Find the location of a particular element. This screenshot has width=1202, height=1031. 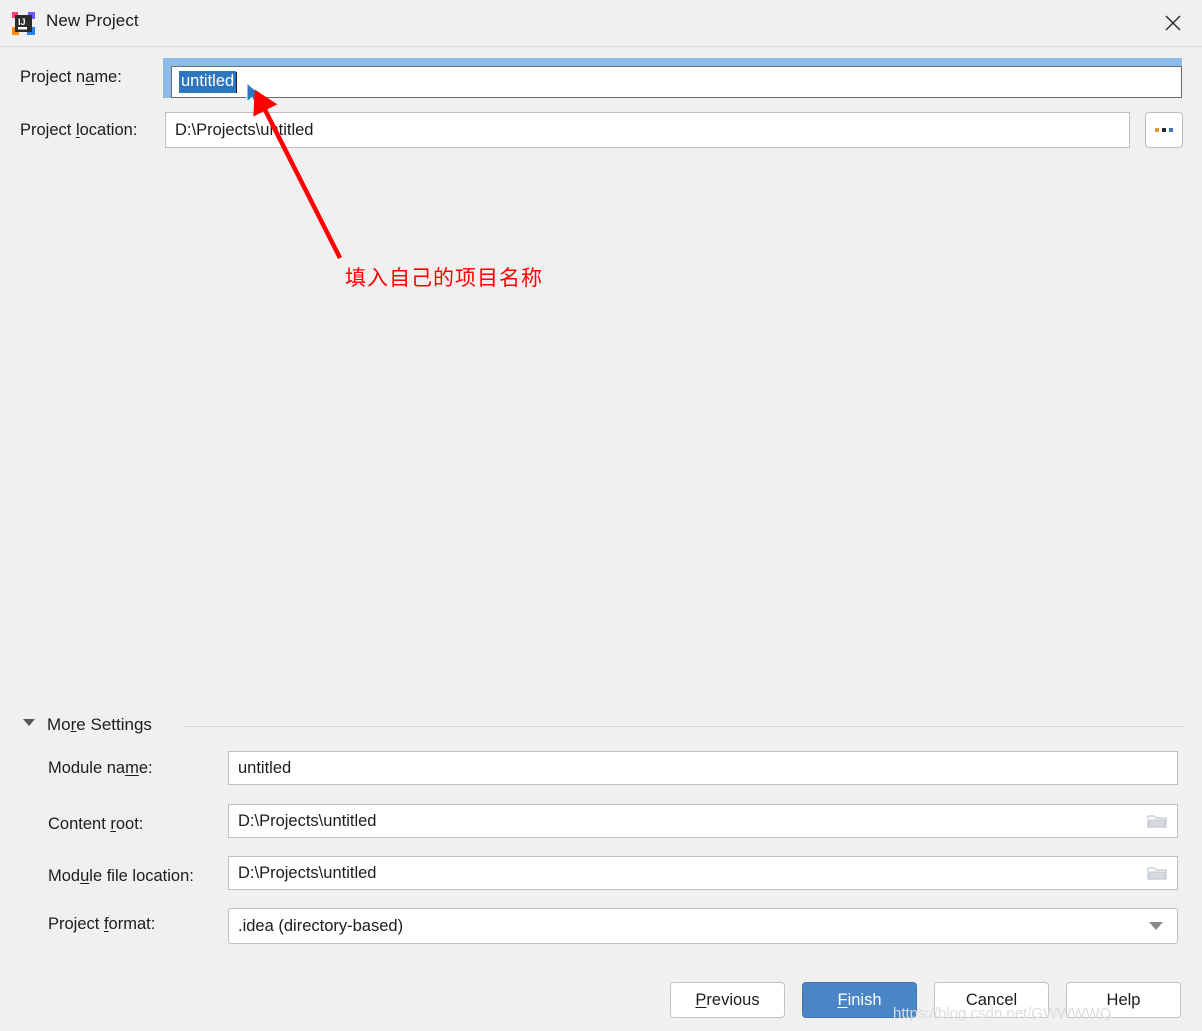

project-format-label-post: ormat: is located at coordinates (132, 924).